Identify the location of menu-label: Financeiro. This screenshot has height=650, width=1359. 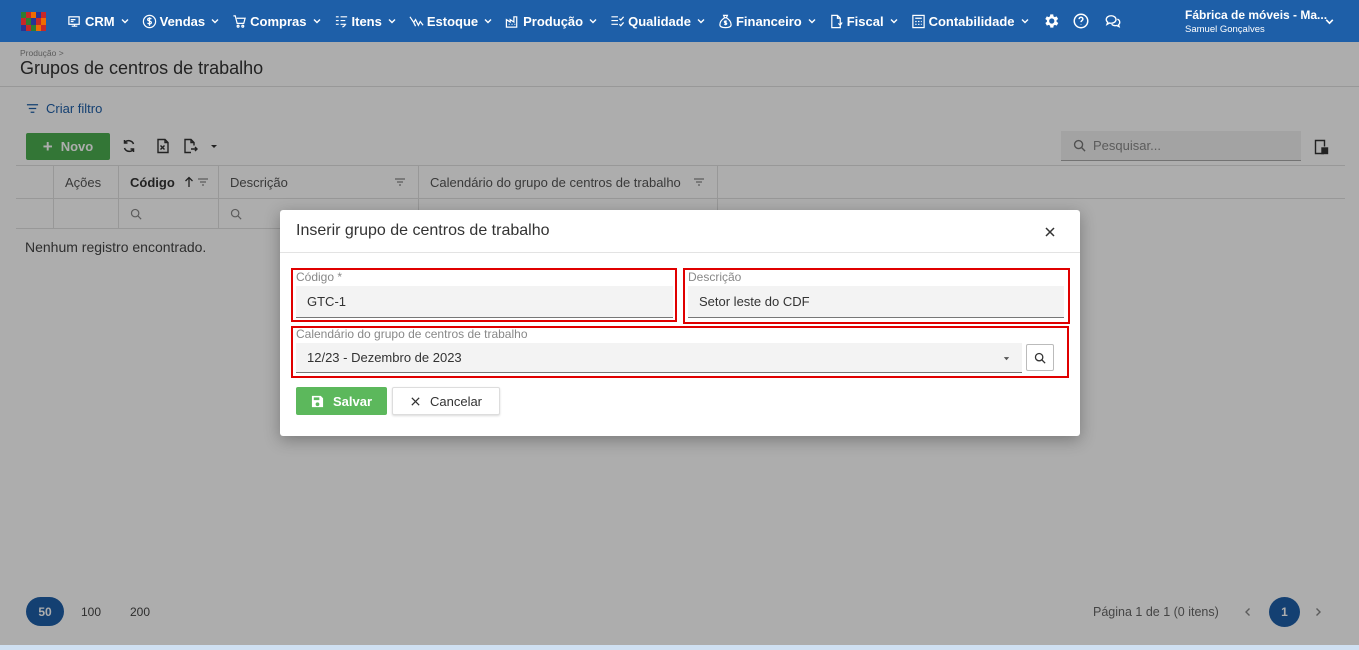
(768, 21).